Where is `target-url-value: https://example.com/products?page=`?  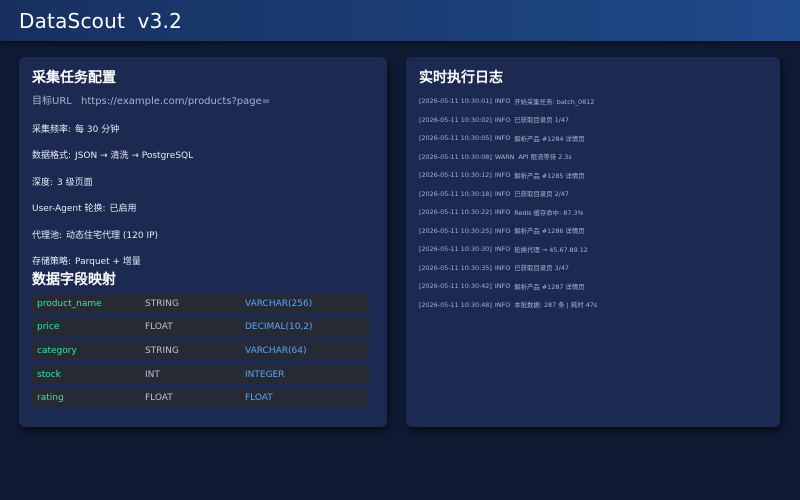 target-url-value: https://example.com/products?page= is located at coordinates (176, 101).